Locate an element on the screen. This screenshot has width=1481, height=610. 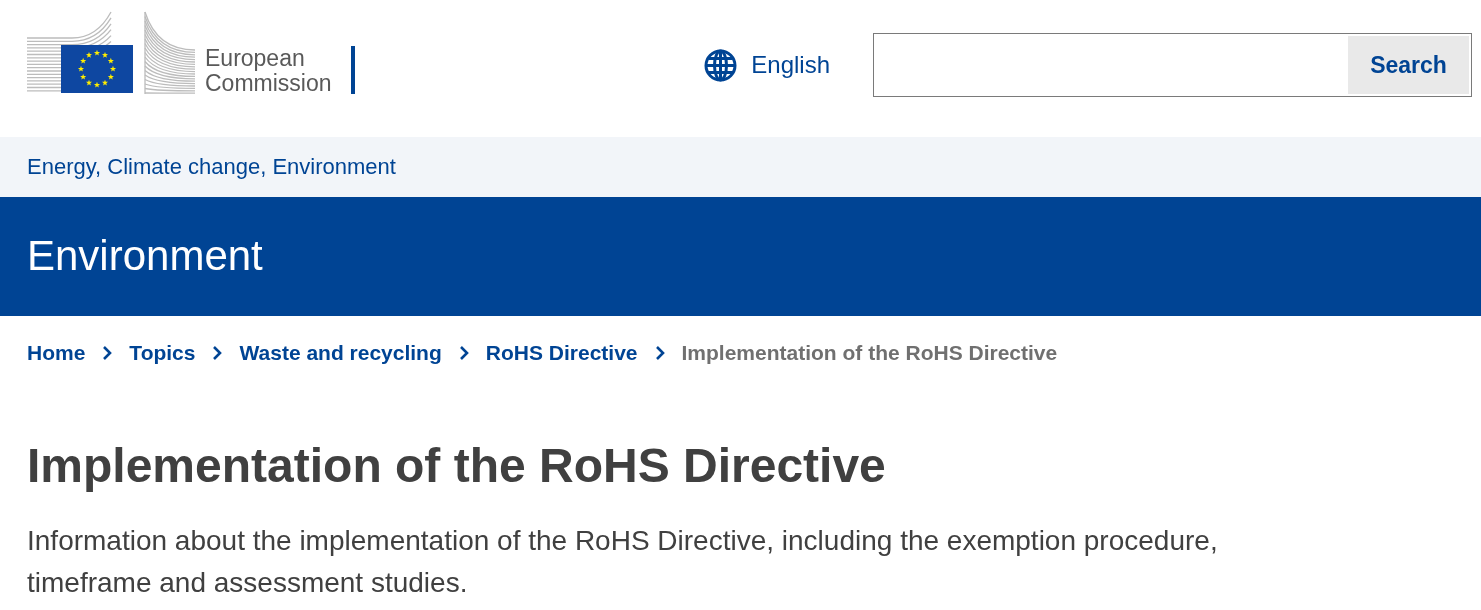
page-title: Implementation of the RoHS Directive is located at coordinates (457, 466).